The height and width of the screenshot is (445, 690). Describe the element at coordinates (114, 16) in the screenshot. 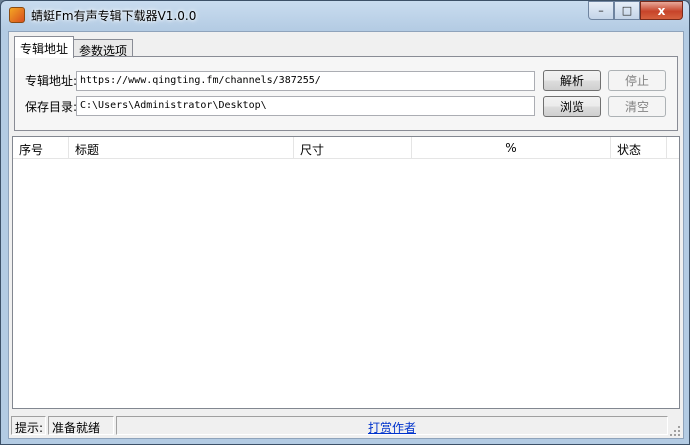

I see `window-title: 蜻蜓Fm有声专辑下载器V1.0.0` at that location.